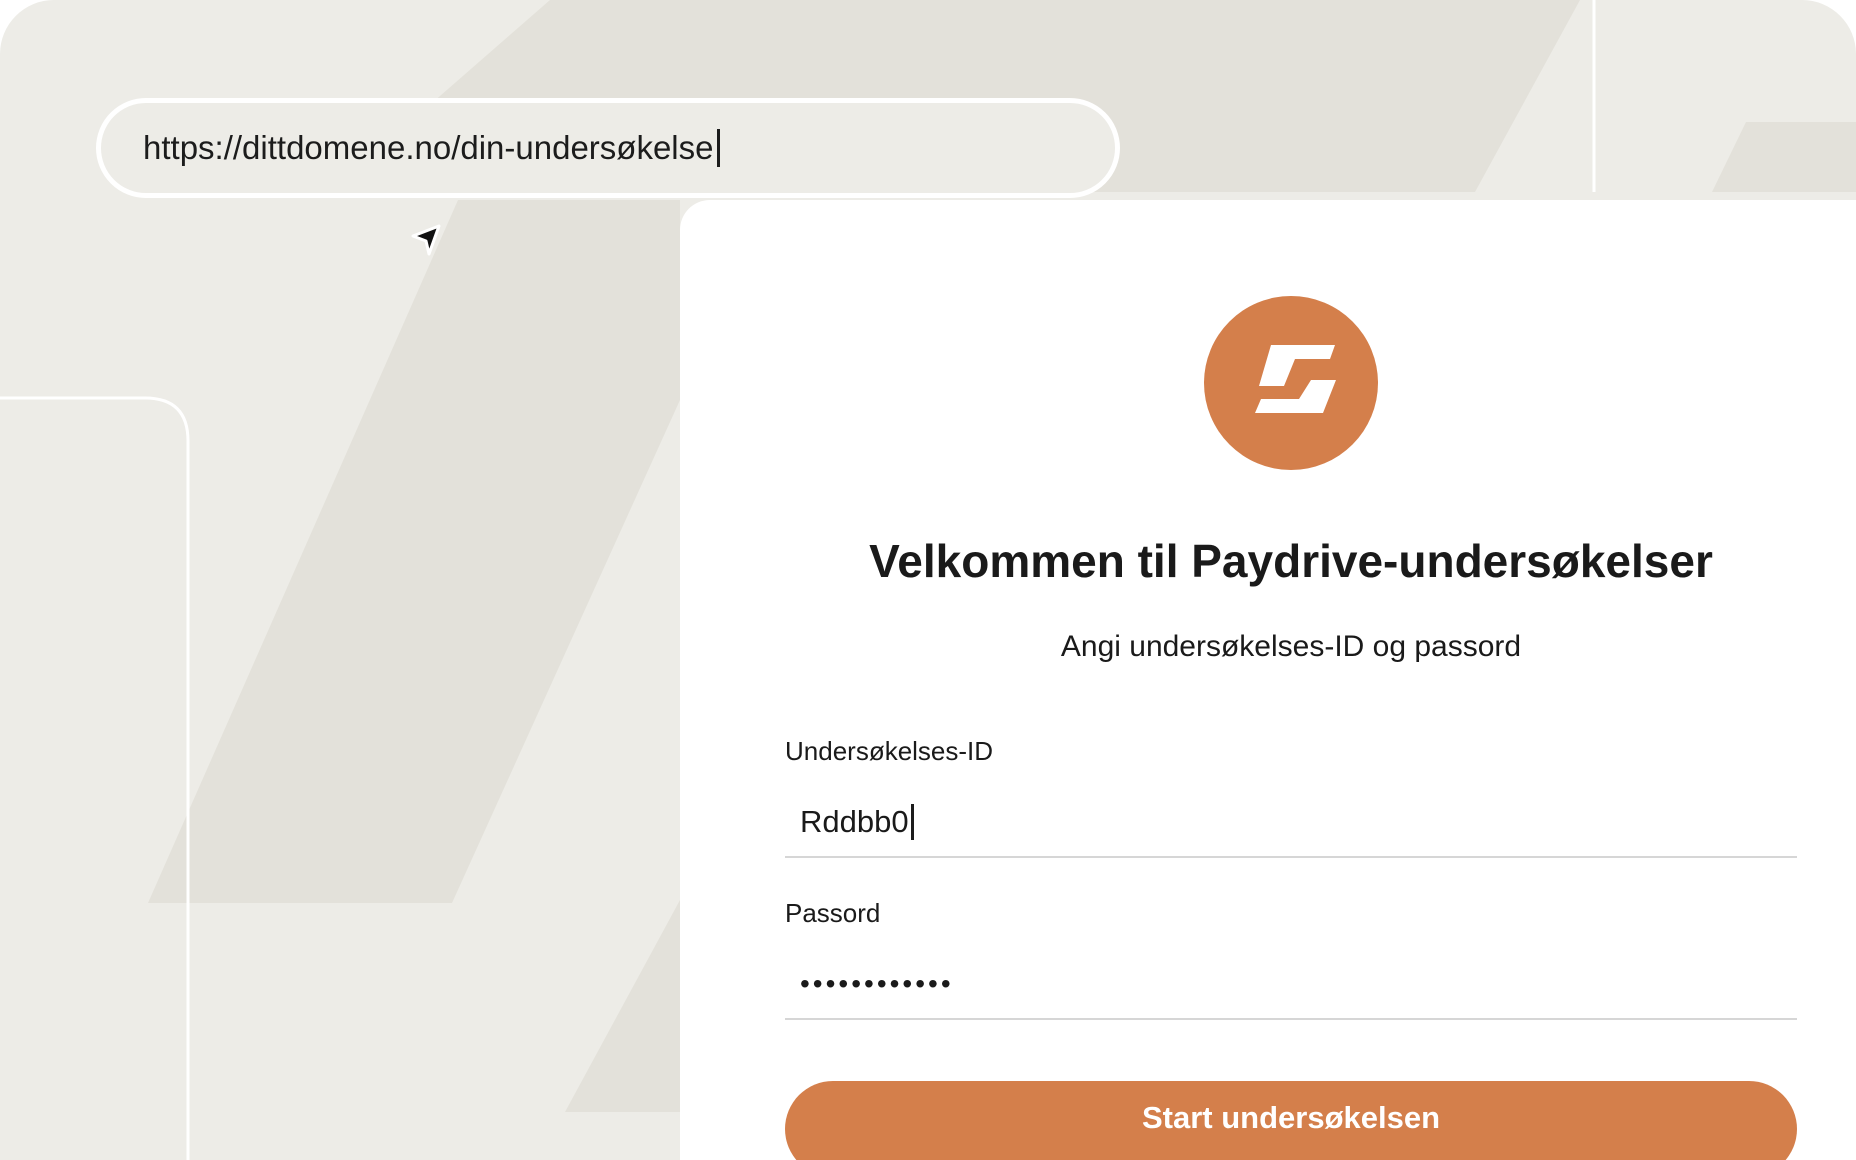  What do you see at coordinates (1291, 1120) in the screenshot?
I see `start-survey-button: Start undersøkelsen` at bounding box center [1291, 1120].